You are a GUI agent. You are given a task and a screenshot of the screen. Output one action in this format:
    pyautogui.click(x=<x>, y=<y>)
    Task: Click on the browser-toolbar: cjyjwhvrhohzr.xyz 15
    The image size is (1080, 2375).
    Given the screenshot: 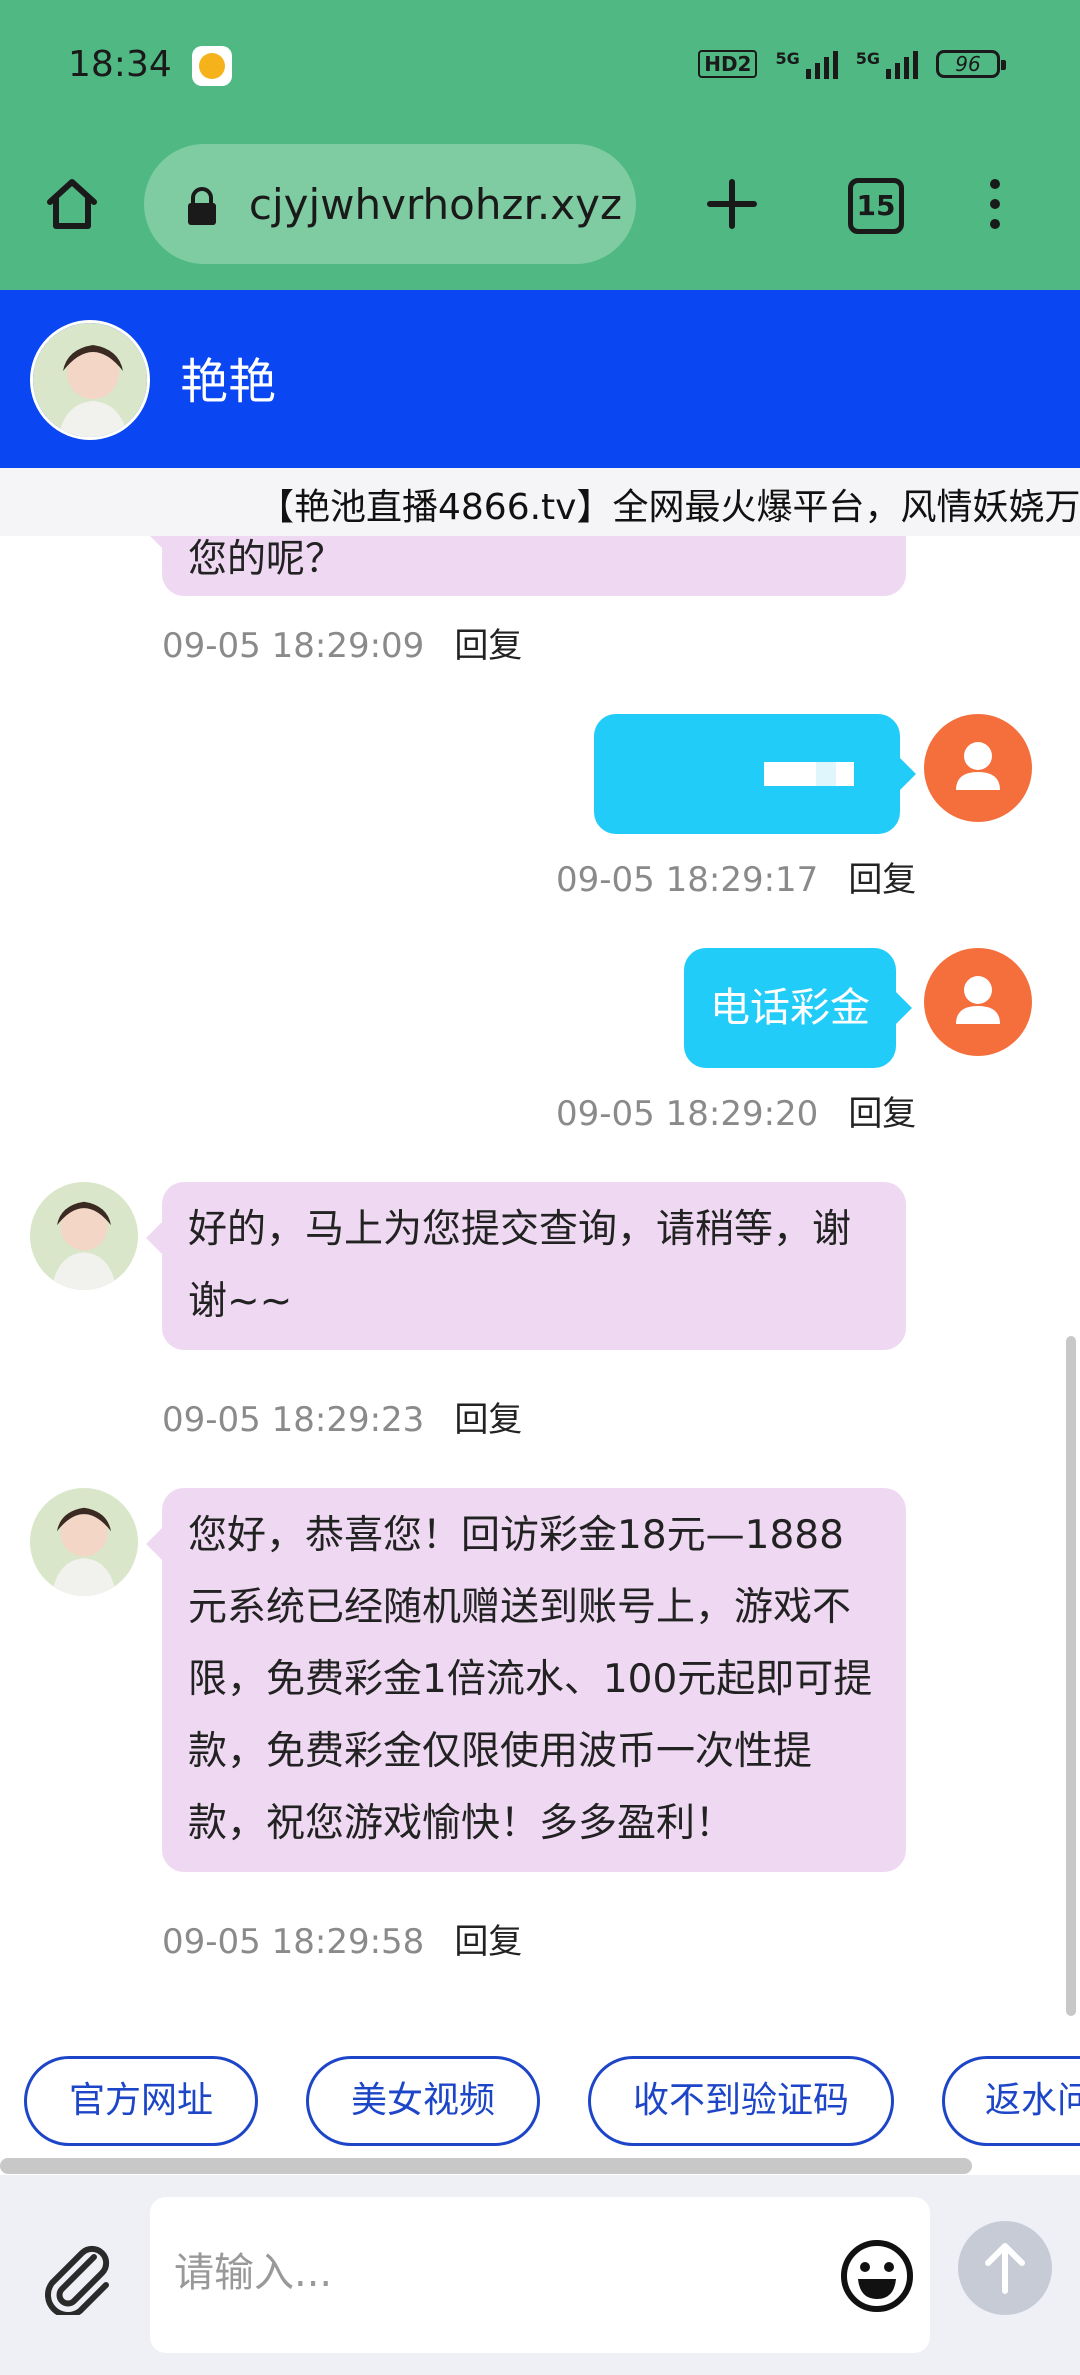 What is the action you would take?
    pyautogui.click(x=540, y=210)
    